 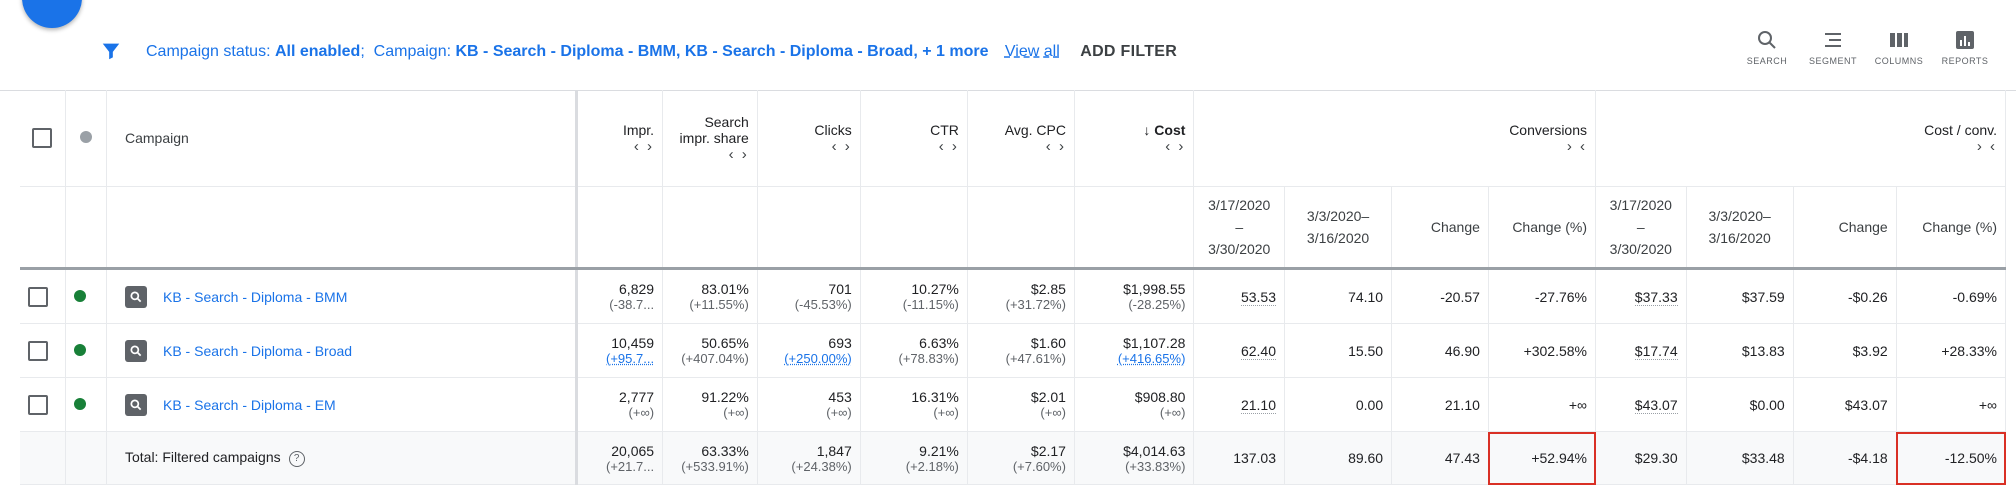 What do you see at coordinates (1965, 40) in the screenshot?
I see `reports-icon` at bounding box center [1965, 40].